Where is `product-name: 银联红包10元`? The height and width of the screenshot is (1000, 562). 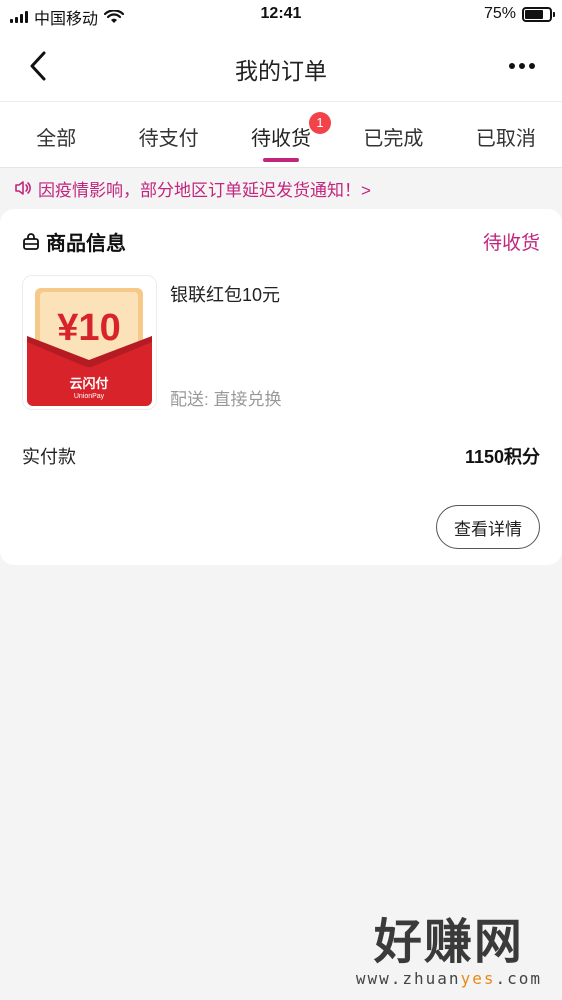
product-name: 银联红包10元 is located at coordinates (225, 294).